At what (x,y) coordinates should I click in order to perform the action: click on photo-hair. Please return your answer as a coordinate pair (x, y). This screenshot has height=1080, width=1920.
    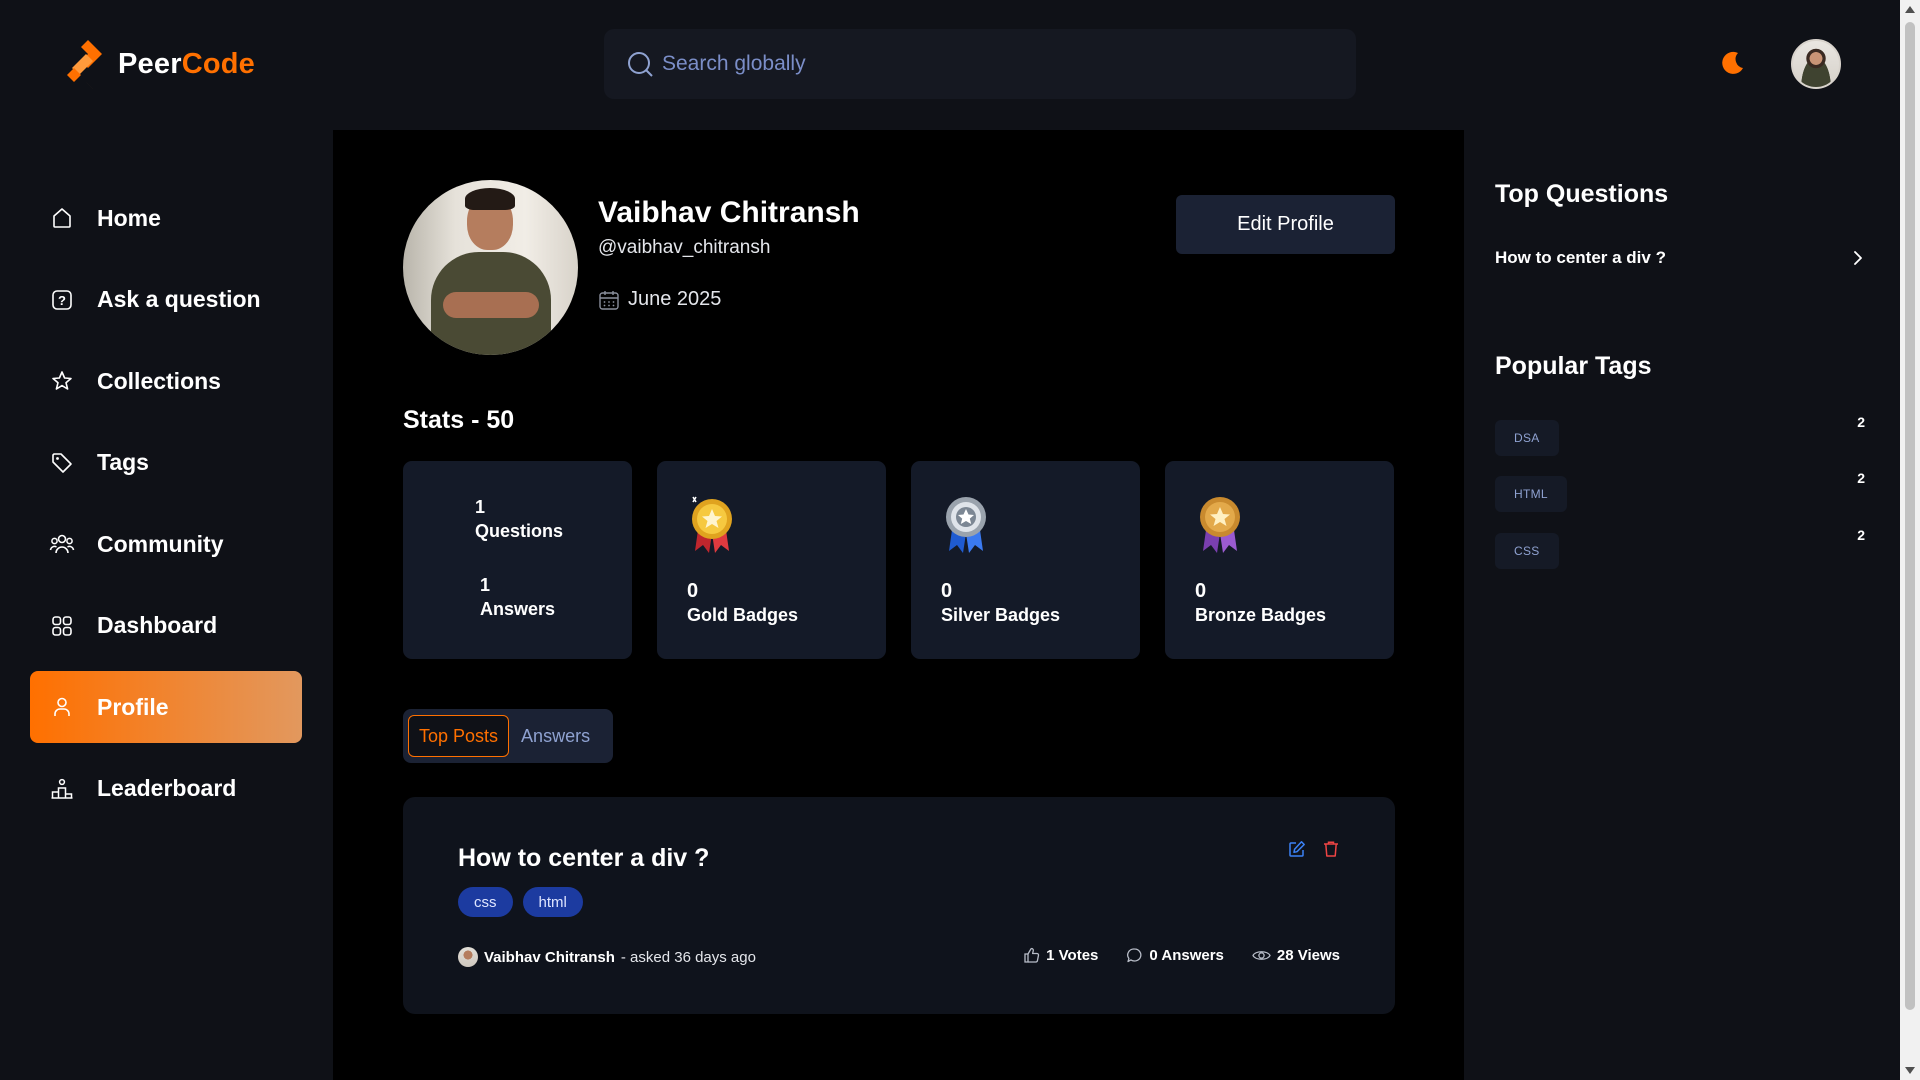
    Looking at the image, I should click on (490, 199).